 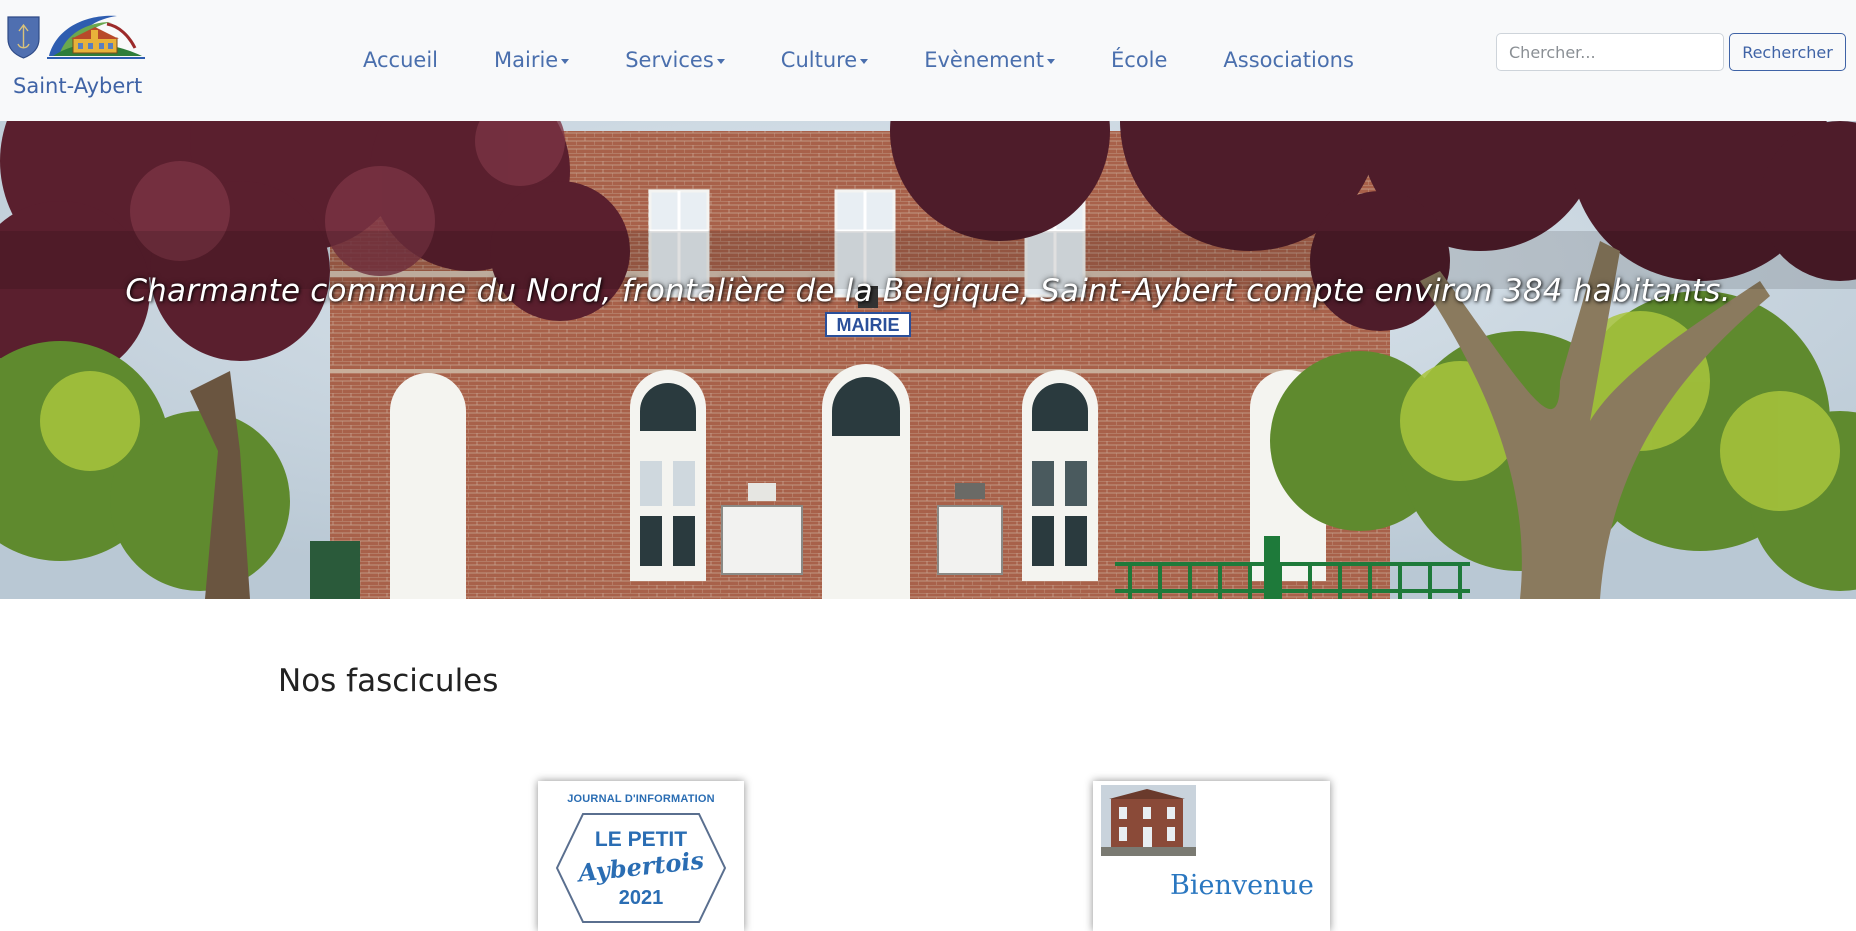 I want to click on search-button: Rechercher, so click(x=1787, y=52).